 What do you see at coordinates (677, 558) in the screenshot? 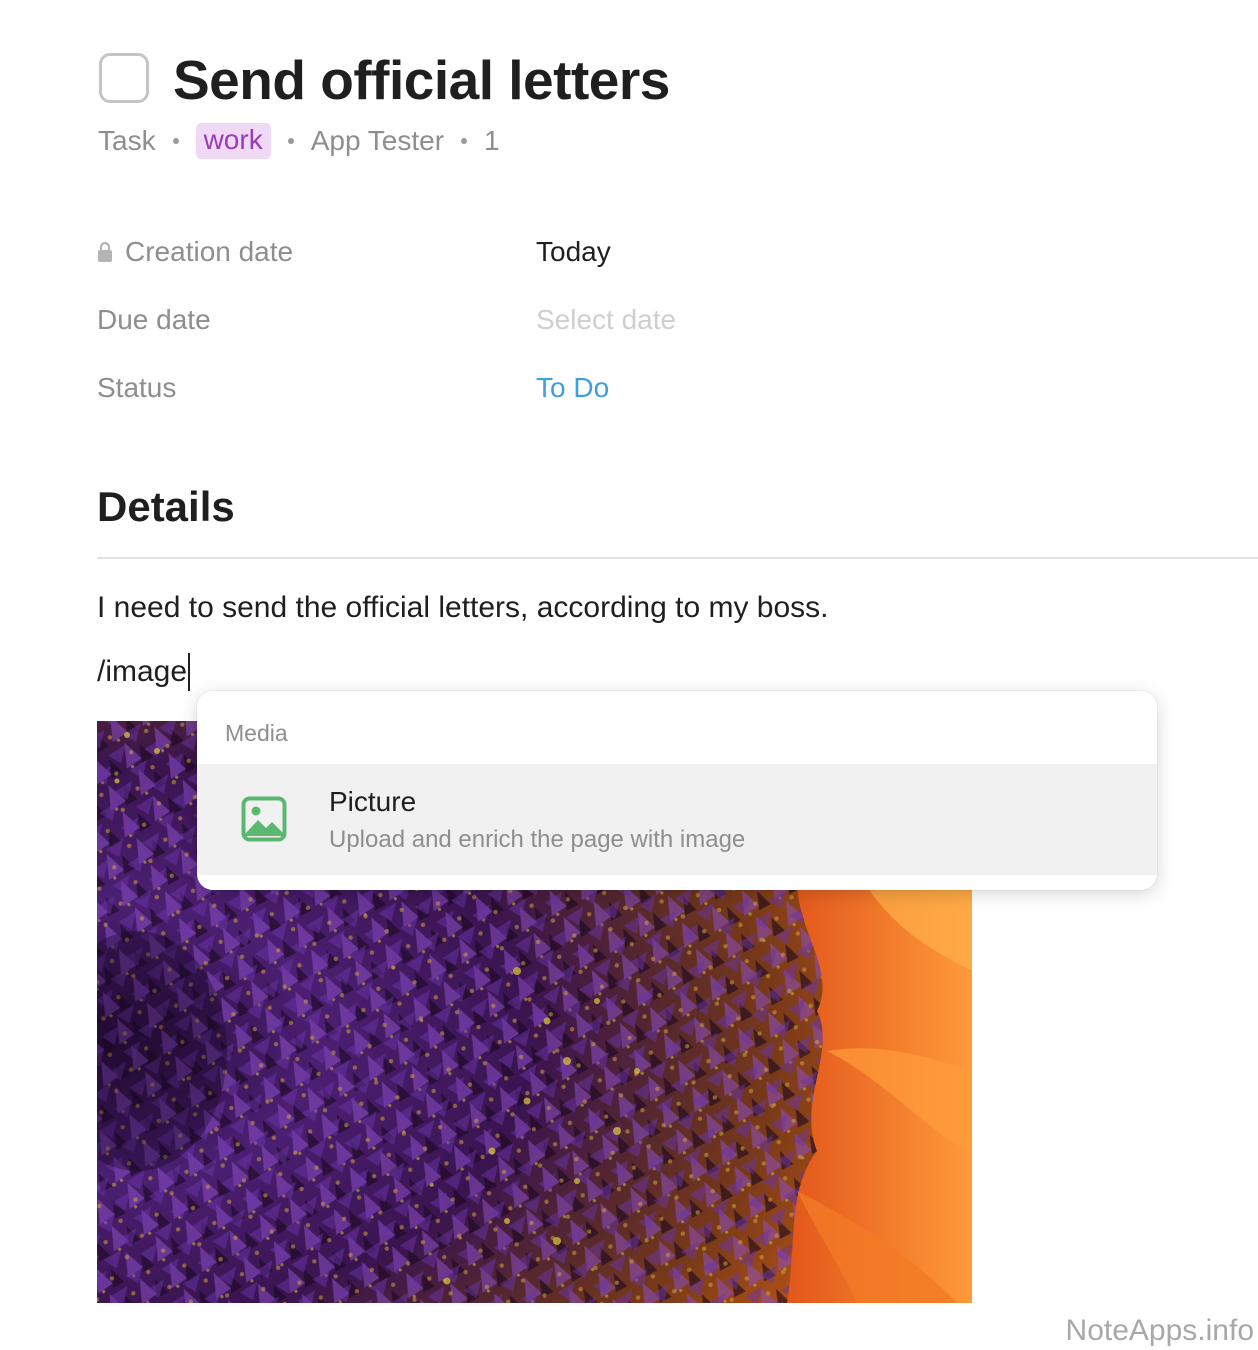
I see `section-divider` at bounding box center [677, 558].